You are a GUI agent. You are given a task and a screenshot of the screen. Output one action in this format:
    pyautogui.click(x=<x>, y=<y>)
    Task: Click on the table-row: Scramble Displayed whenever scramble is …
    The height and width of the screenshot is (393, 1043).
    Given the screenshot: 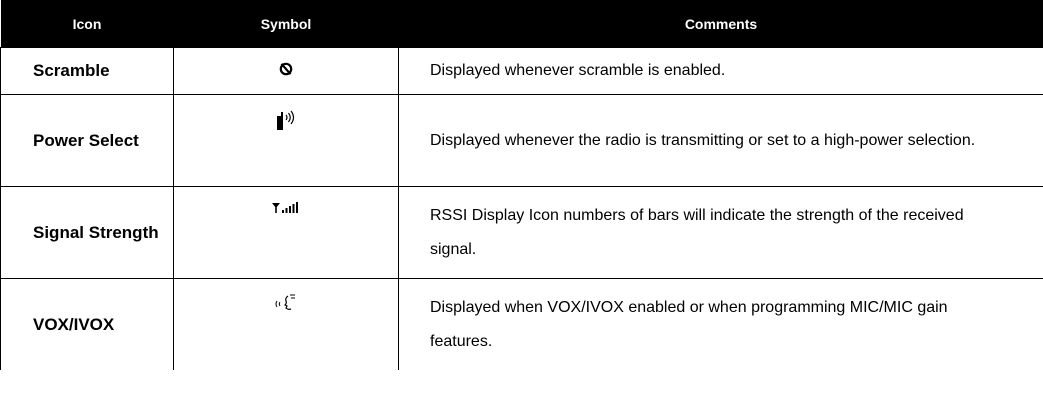 What is the action you would take?
    pyautogui.click(x=521, y=71)
    